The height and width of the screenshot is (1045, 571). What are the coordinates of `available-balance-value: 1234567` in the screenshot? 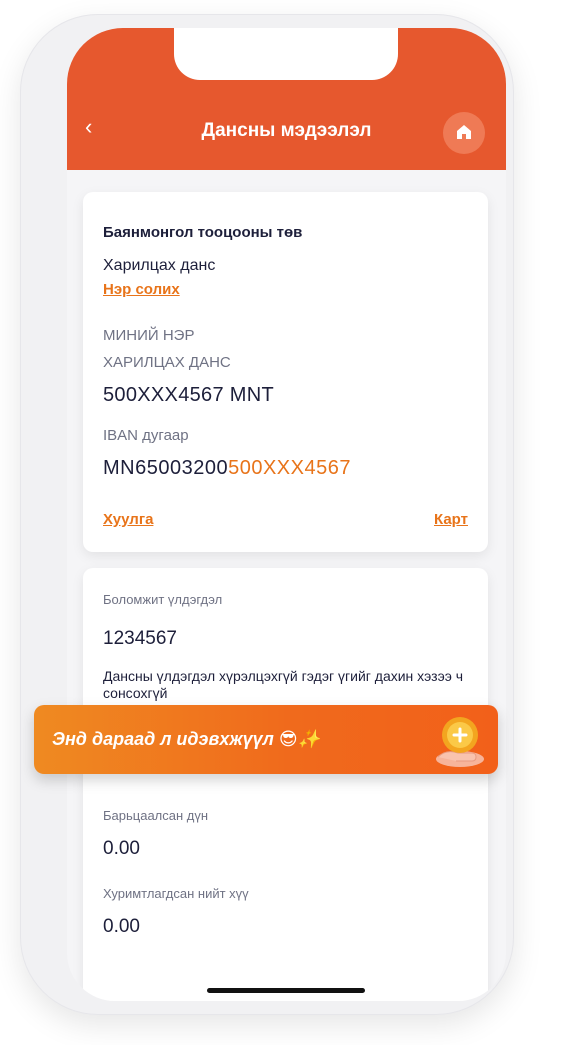 It's located at (140, 638).